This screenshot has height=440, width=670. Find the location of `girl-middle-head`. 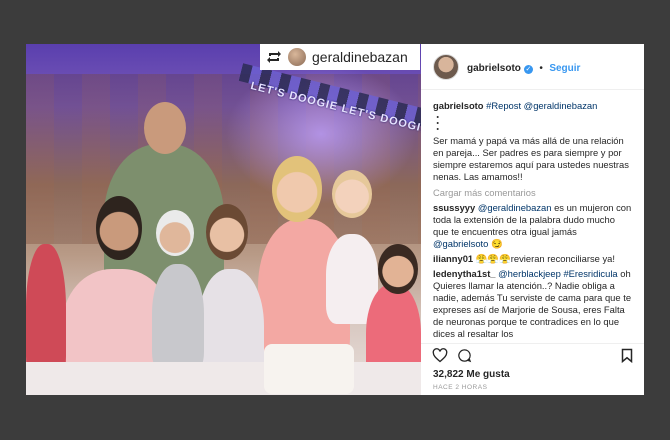

girl-middle-head is located at coordinates (227, 232).